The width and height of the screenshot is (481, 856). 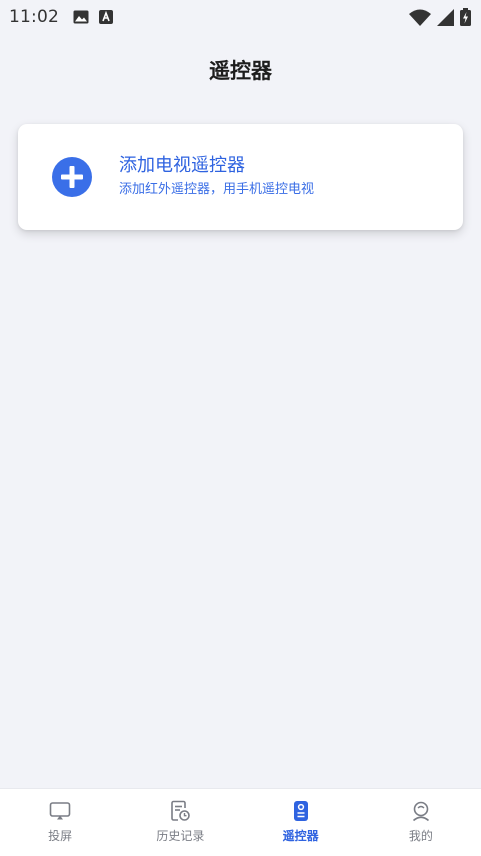 I want to click on battery-icon, so click(x=465, y=17).